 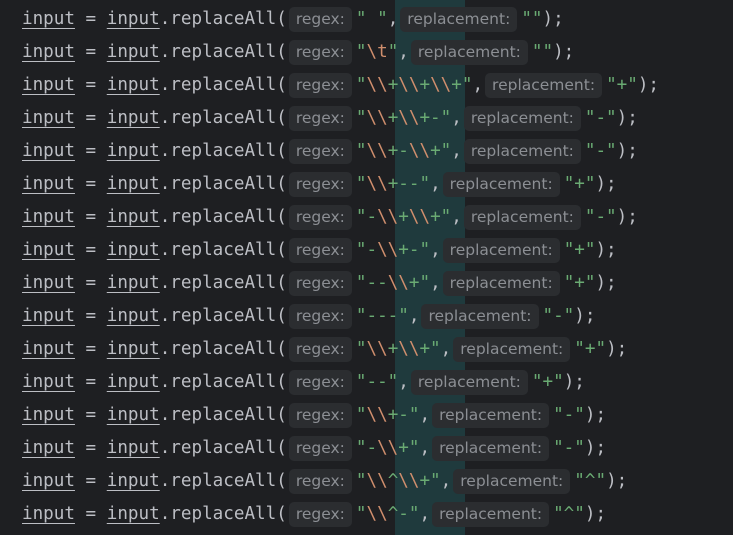 What do you see at coordinates (606, 250) in the screenshot?
I see `statement-end: );` at bounding box center [606, 250].